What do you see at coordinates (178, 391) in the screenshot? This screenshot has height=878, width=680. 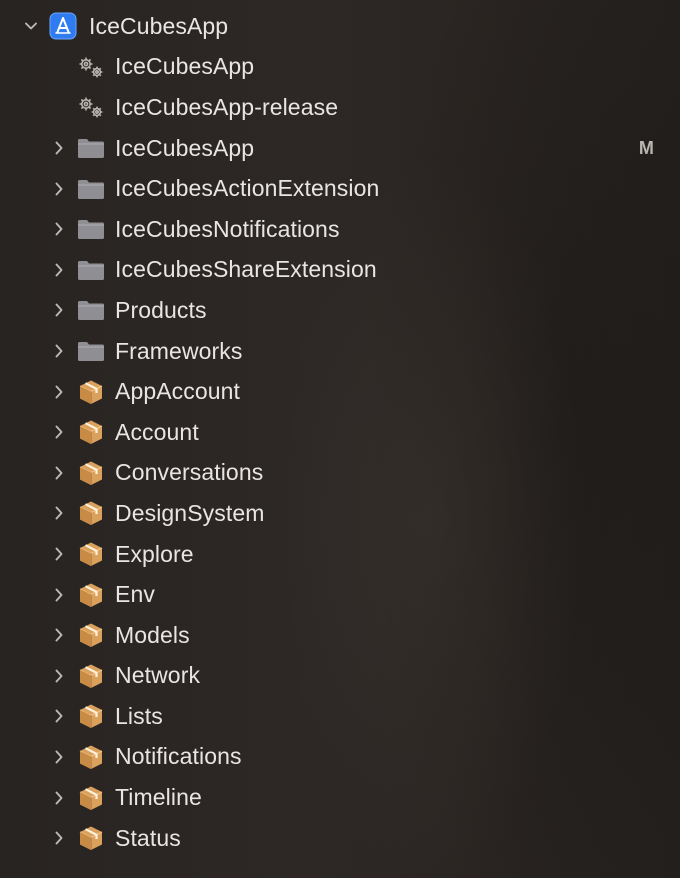 I see `navigator-item-label: AppAccount` at bounding box center [178, 391].